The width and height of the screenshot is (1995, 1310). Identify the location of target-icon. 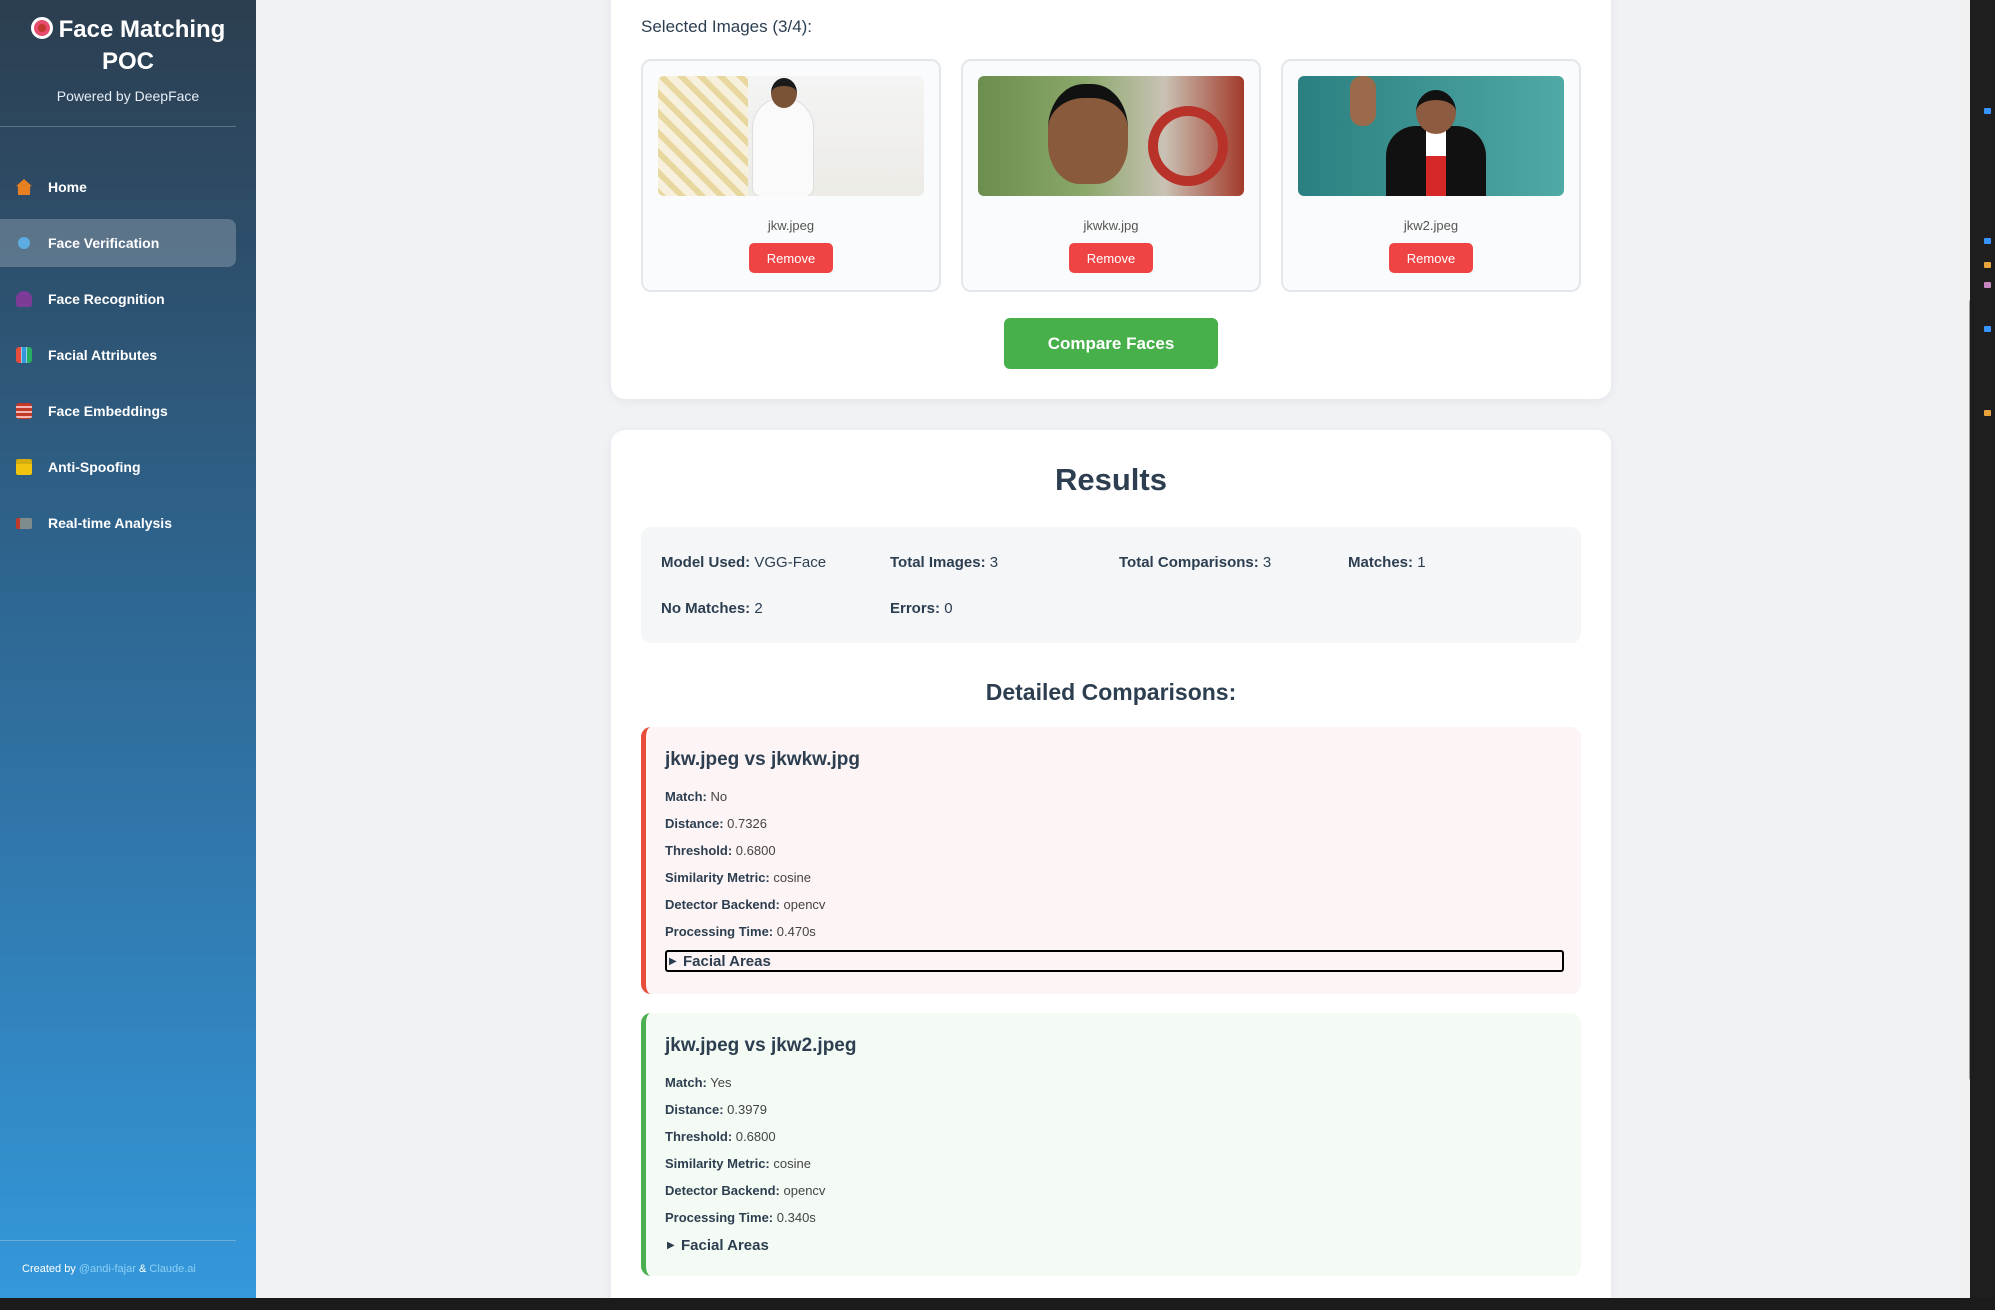
(41, 28).